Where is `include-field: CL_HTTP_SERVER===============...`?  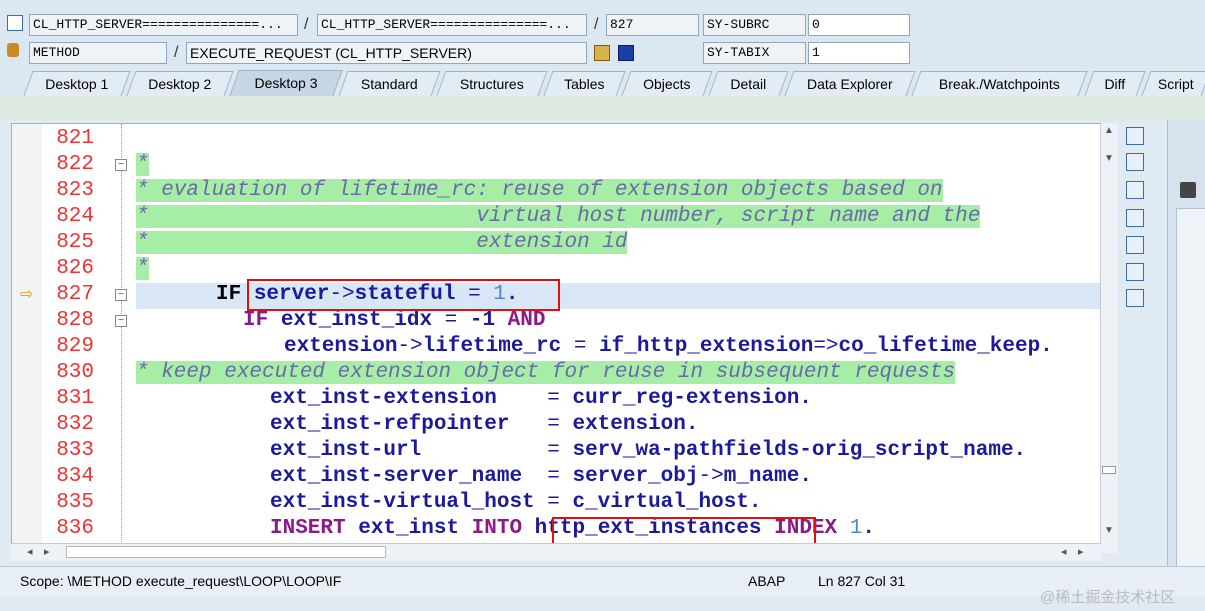
include-field: CL_HTTP_SERVER===============... is located at coordinates (452, 25).